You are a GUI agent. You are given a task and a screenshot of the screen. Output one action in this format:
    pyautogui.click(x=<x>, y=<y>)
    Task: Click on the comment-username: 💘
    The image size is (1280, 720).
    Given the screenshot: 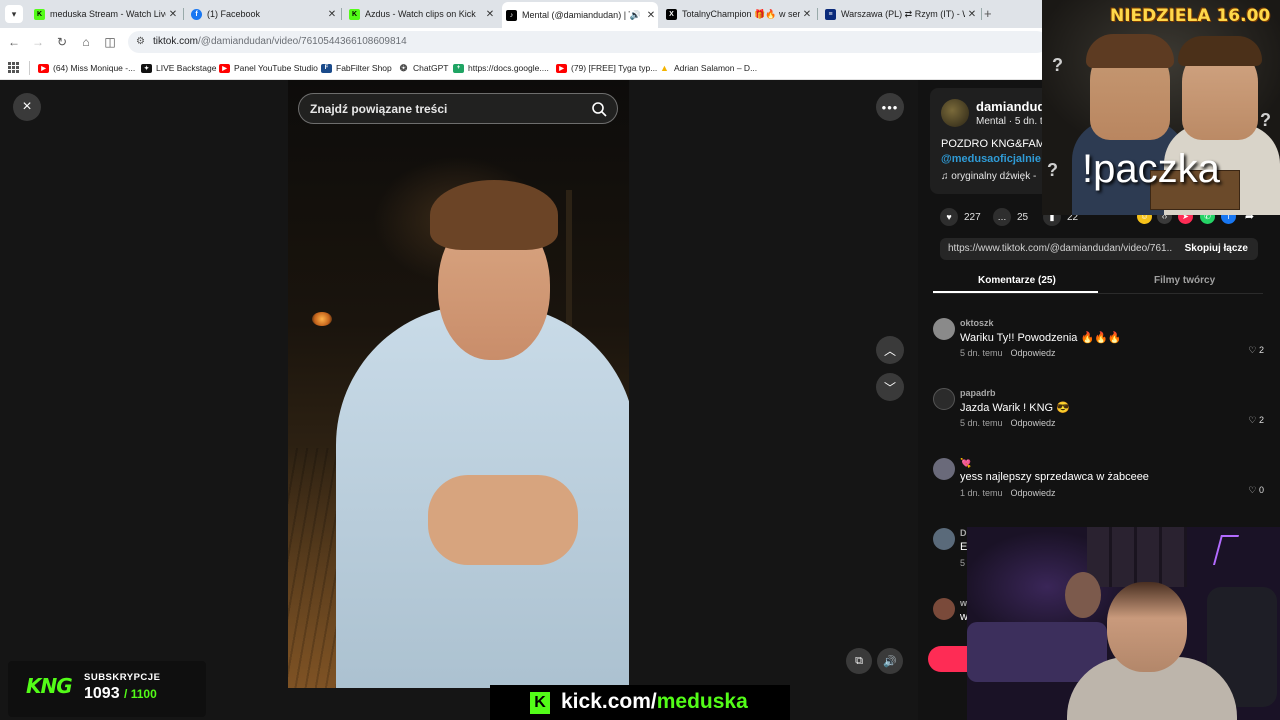 What is the action you would take?
    pyautogui.click(x=965, y=463)
    